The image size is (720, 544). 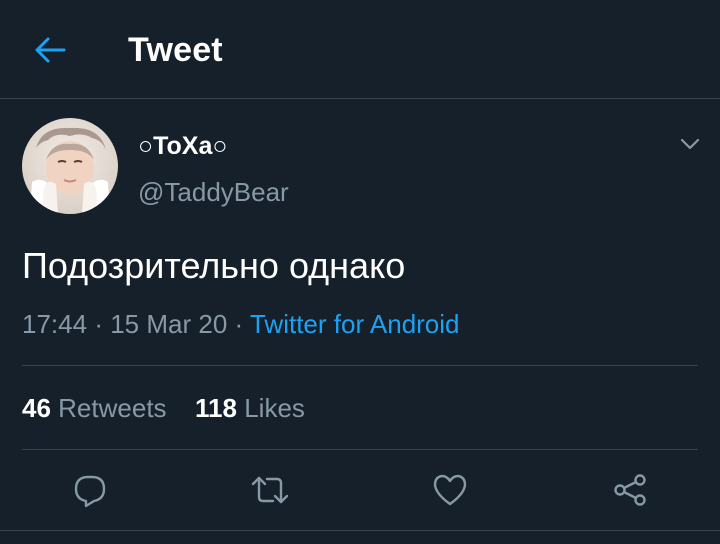 What do you see at coordinates (216, 408) in the screenshot?
I see `likes-count: 118` at bounding box center [216, 408].